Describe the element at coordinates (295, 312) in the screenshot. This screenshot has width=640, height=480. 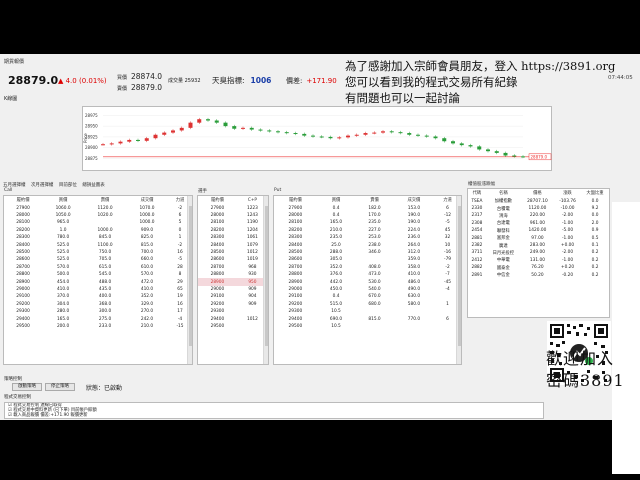
I see `table-cell: 29300` at that location.